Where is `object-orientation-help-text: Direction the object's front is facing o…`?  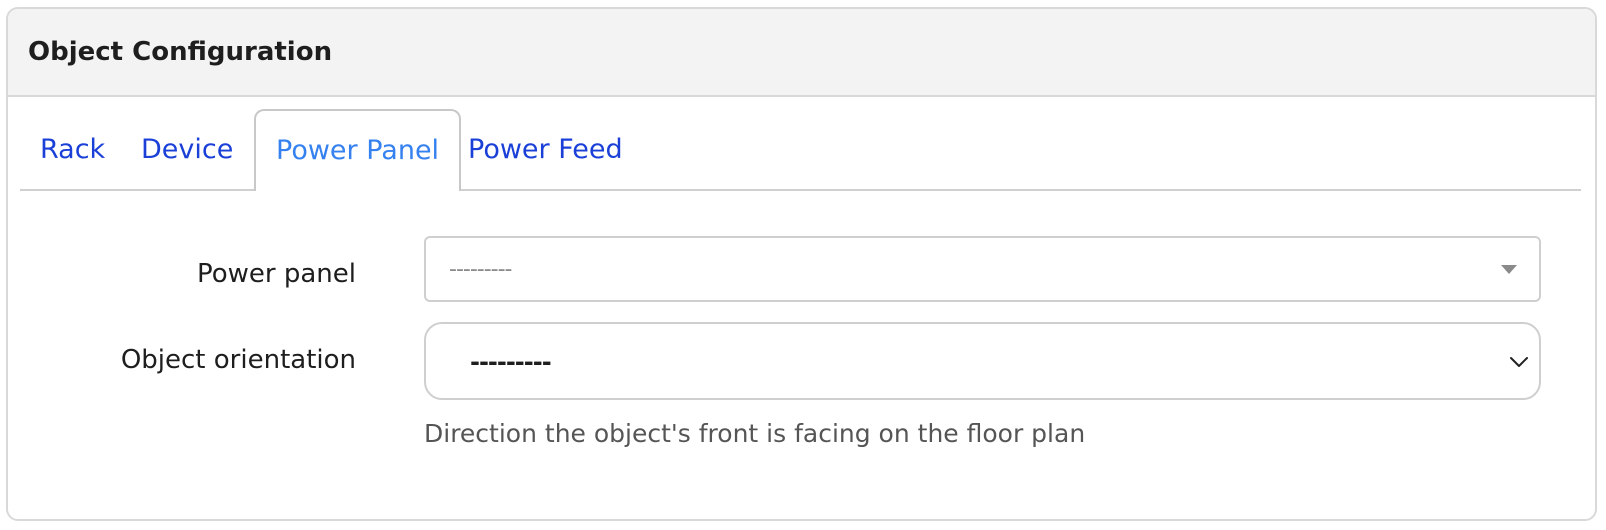
object-orientation-help-text: Direction the object's front is facing o… is located at coordinates (755, 433).